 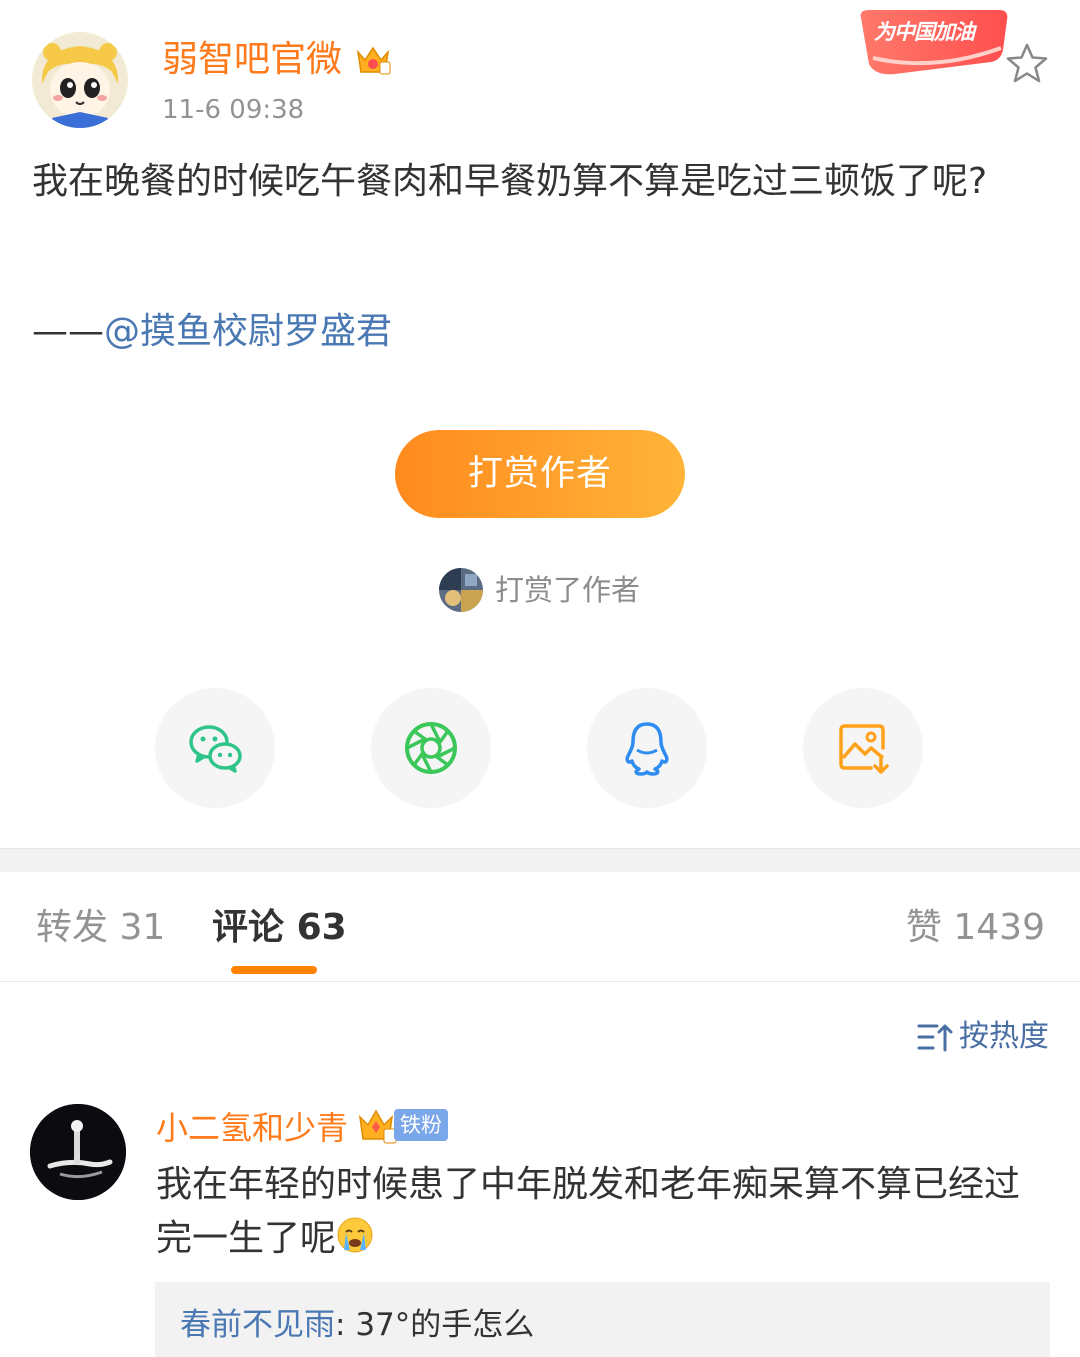 I want to click on post-signature: ——@摸鱼校尉罗盛君, so click(x=212, y=332).